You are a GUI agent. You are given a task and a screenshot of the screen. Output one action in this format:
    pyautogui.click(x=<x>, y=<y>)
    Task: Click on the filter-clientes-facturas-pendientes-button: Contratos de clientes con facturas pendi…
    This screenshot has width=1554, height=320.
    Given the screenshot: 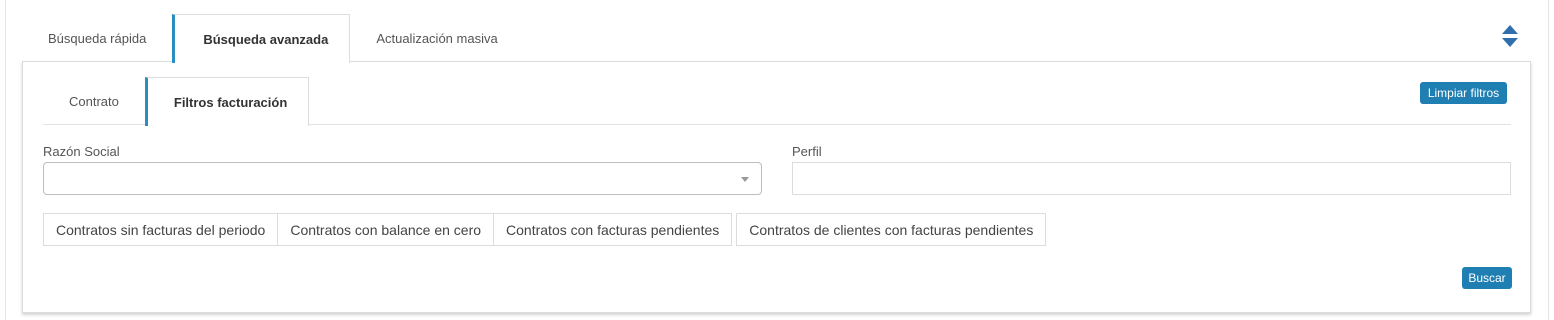 What is the action you would take?
    pyautogui.click(x=891, y=229)
    